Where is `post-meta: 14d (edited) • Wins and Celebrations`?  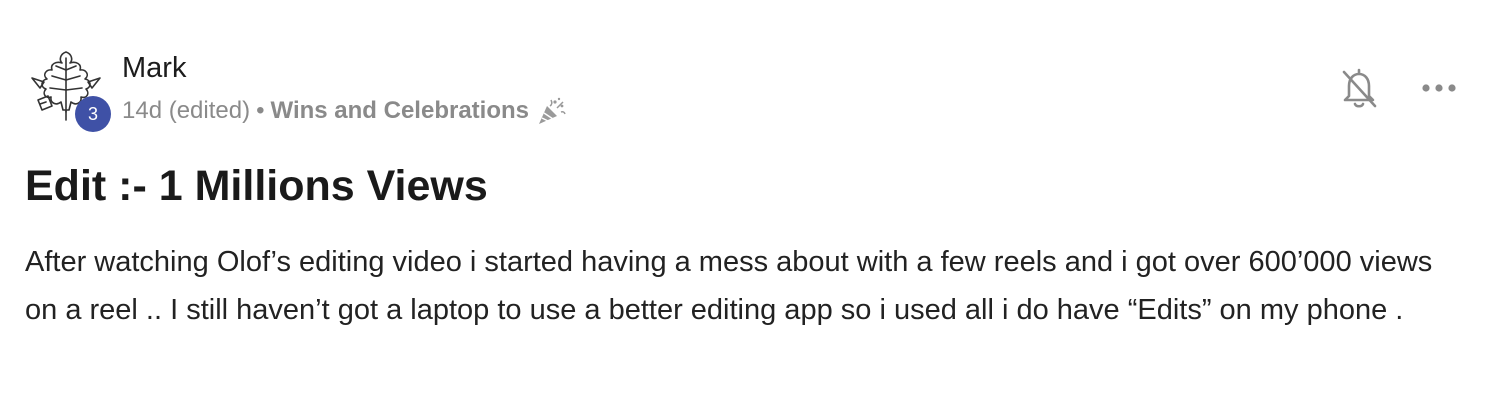 post-meta: 14d (edited) • Wins and Celebrations is located at coordinates (344, 111).